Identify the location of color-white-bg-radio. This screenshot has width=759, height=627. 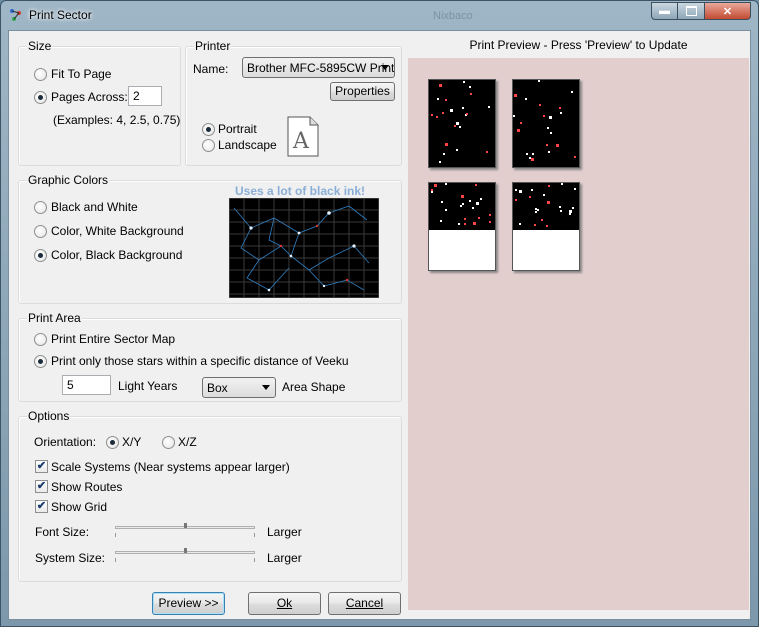
(40, 231).